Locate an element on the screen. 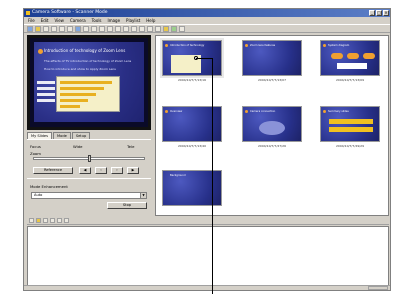 This screenshot has height=295, width=403. tab-setup: Setup is located at coordinates (81, 135).